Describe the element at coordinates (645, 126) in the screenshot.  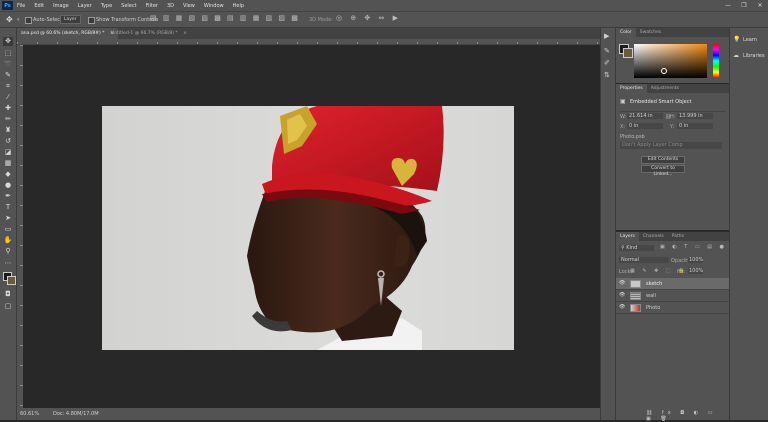
I see `x-field: 0 in` at that location.